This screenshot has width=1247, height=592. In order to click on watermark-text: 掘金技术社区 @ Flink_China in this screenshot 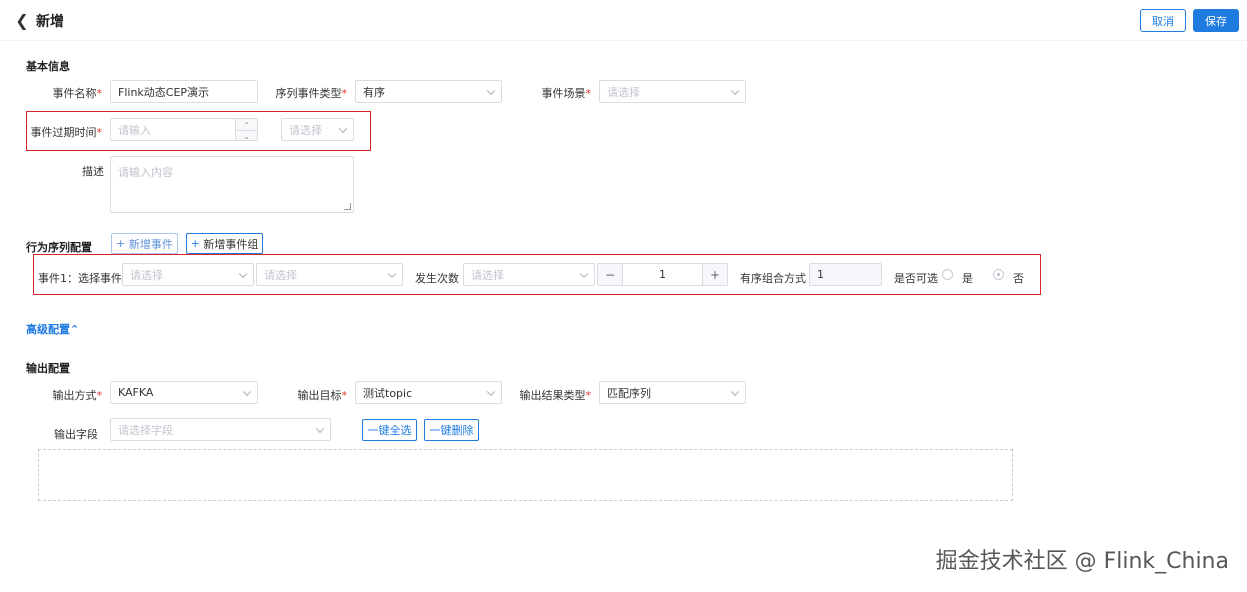, I will do `click(1082, 561)`.